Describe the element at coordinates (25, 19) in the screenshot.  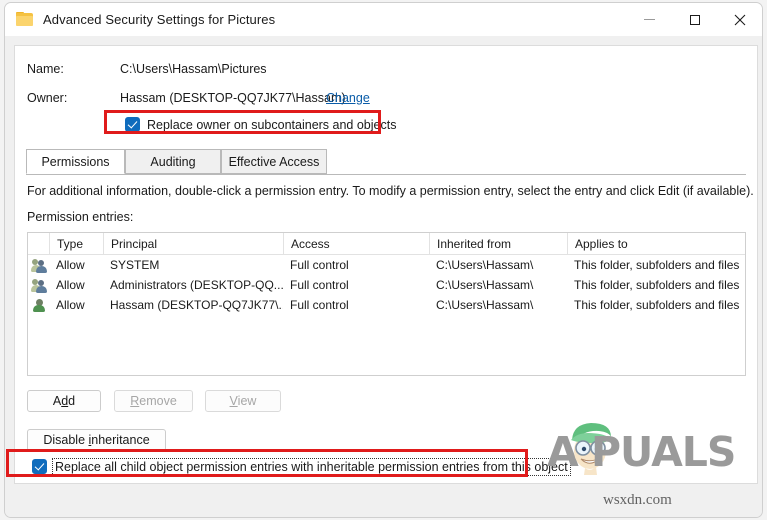
I see `folder-icon` at that location.